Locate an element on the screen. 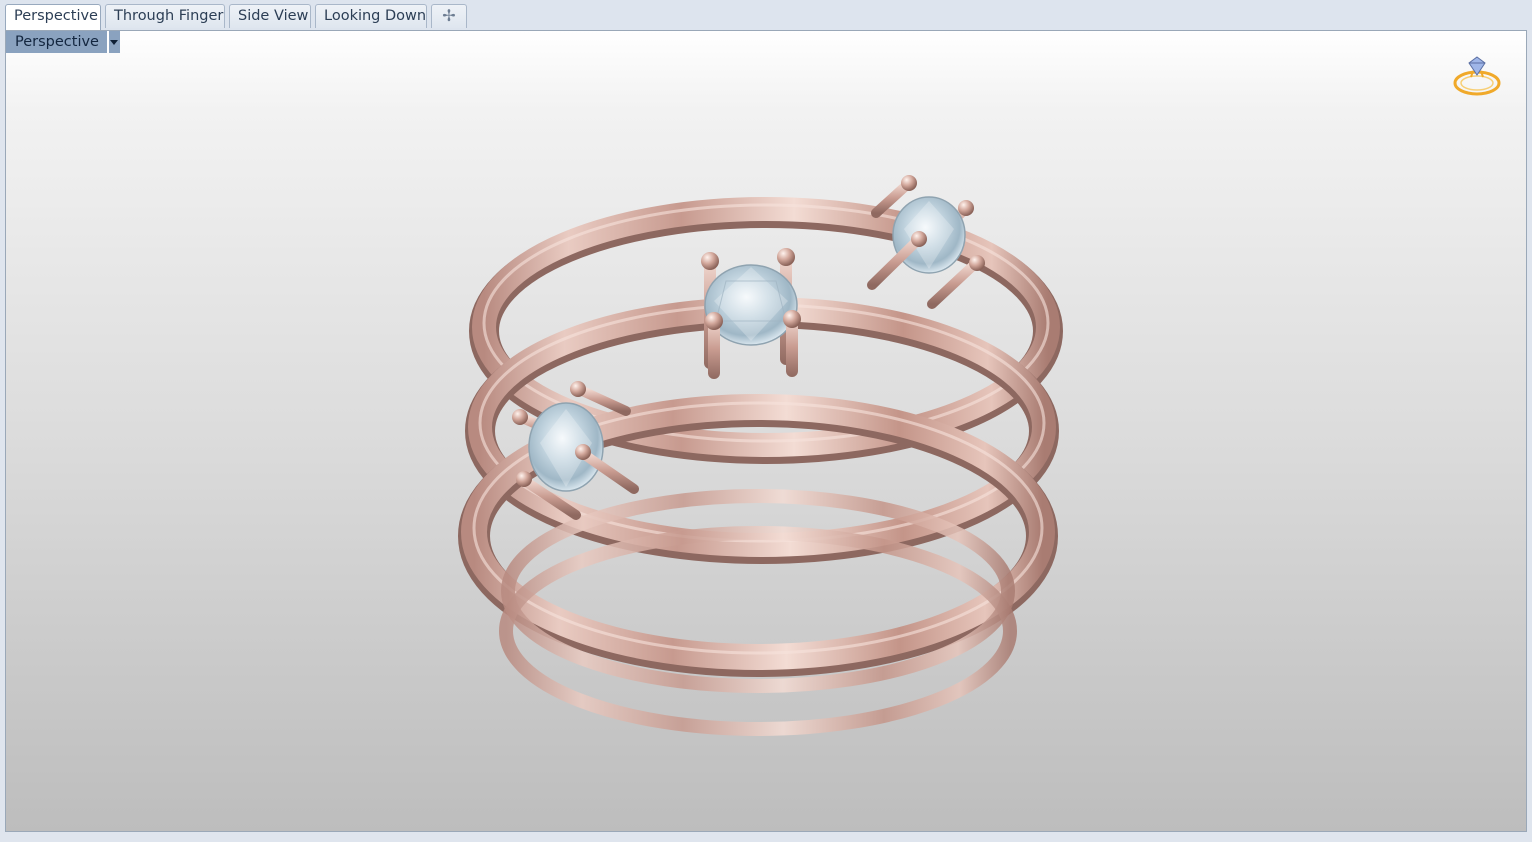  tab-looking-down: Looking Down is located at coordinates (371, 16).